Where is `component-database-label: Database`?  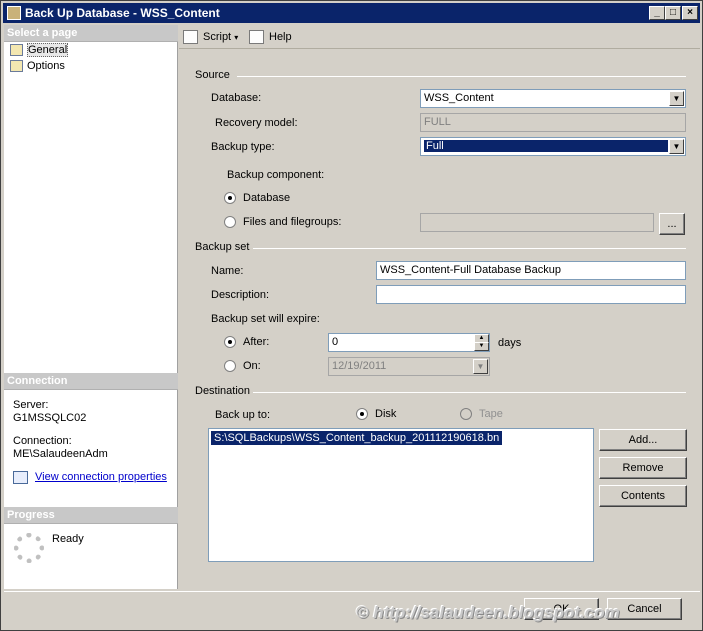
component-database-label: Database is located at coordinates (266, 198).